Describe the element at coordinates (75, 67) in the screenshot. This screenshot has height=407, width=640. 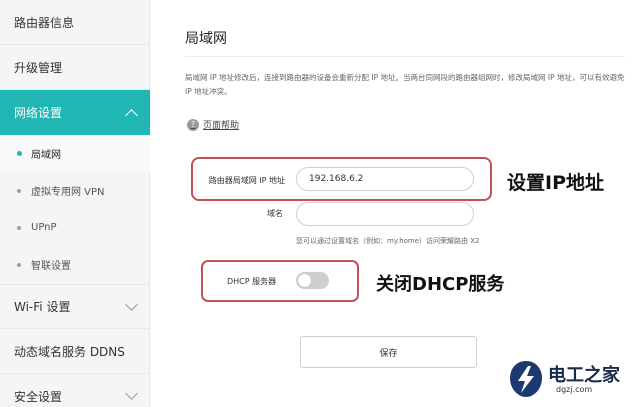
I see `sidebar-item-upgrade: 升级管理` at that location.